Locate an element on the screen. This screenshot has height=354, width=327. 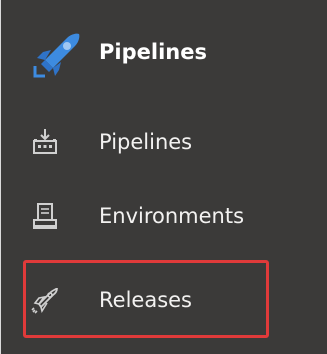
section-title: Pipelines is located at coordinates (153, 52).